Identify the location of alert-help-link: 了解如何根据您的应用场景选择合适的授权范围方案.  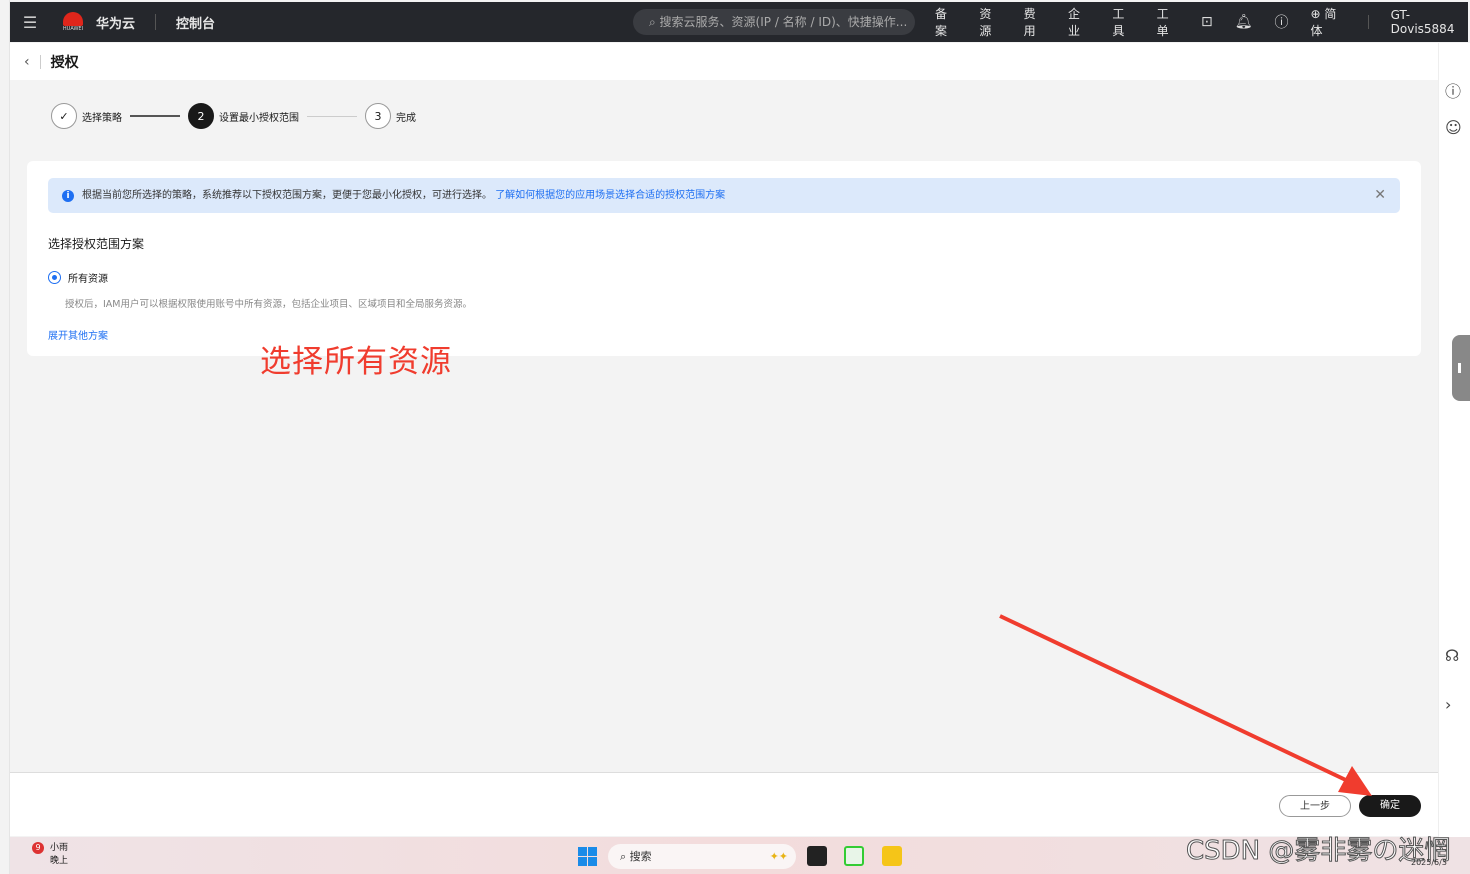
(610, 195).